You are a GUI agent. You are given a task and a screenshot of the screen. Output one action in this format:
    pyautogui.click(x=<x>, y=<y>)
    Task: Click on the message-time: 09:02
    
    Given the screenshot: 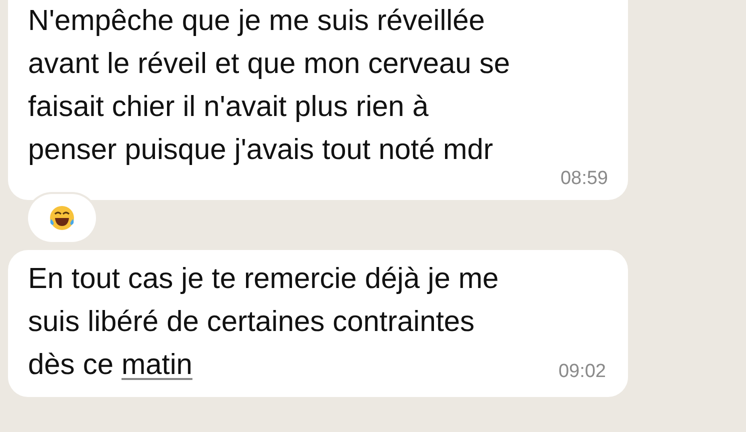 What is the action you would take?
    pyautogui.click(x=582, y=372)
    